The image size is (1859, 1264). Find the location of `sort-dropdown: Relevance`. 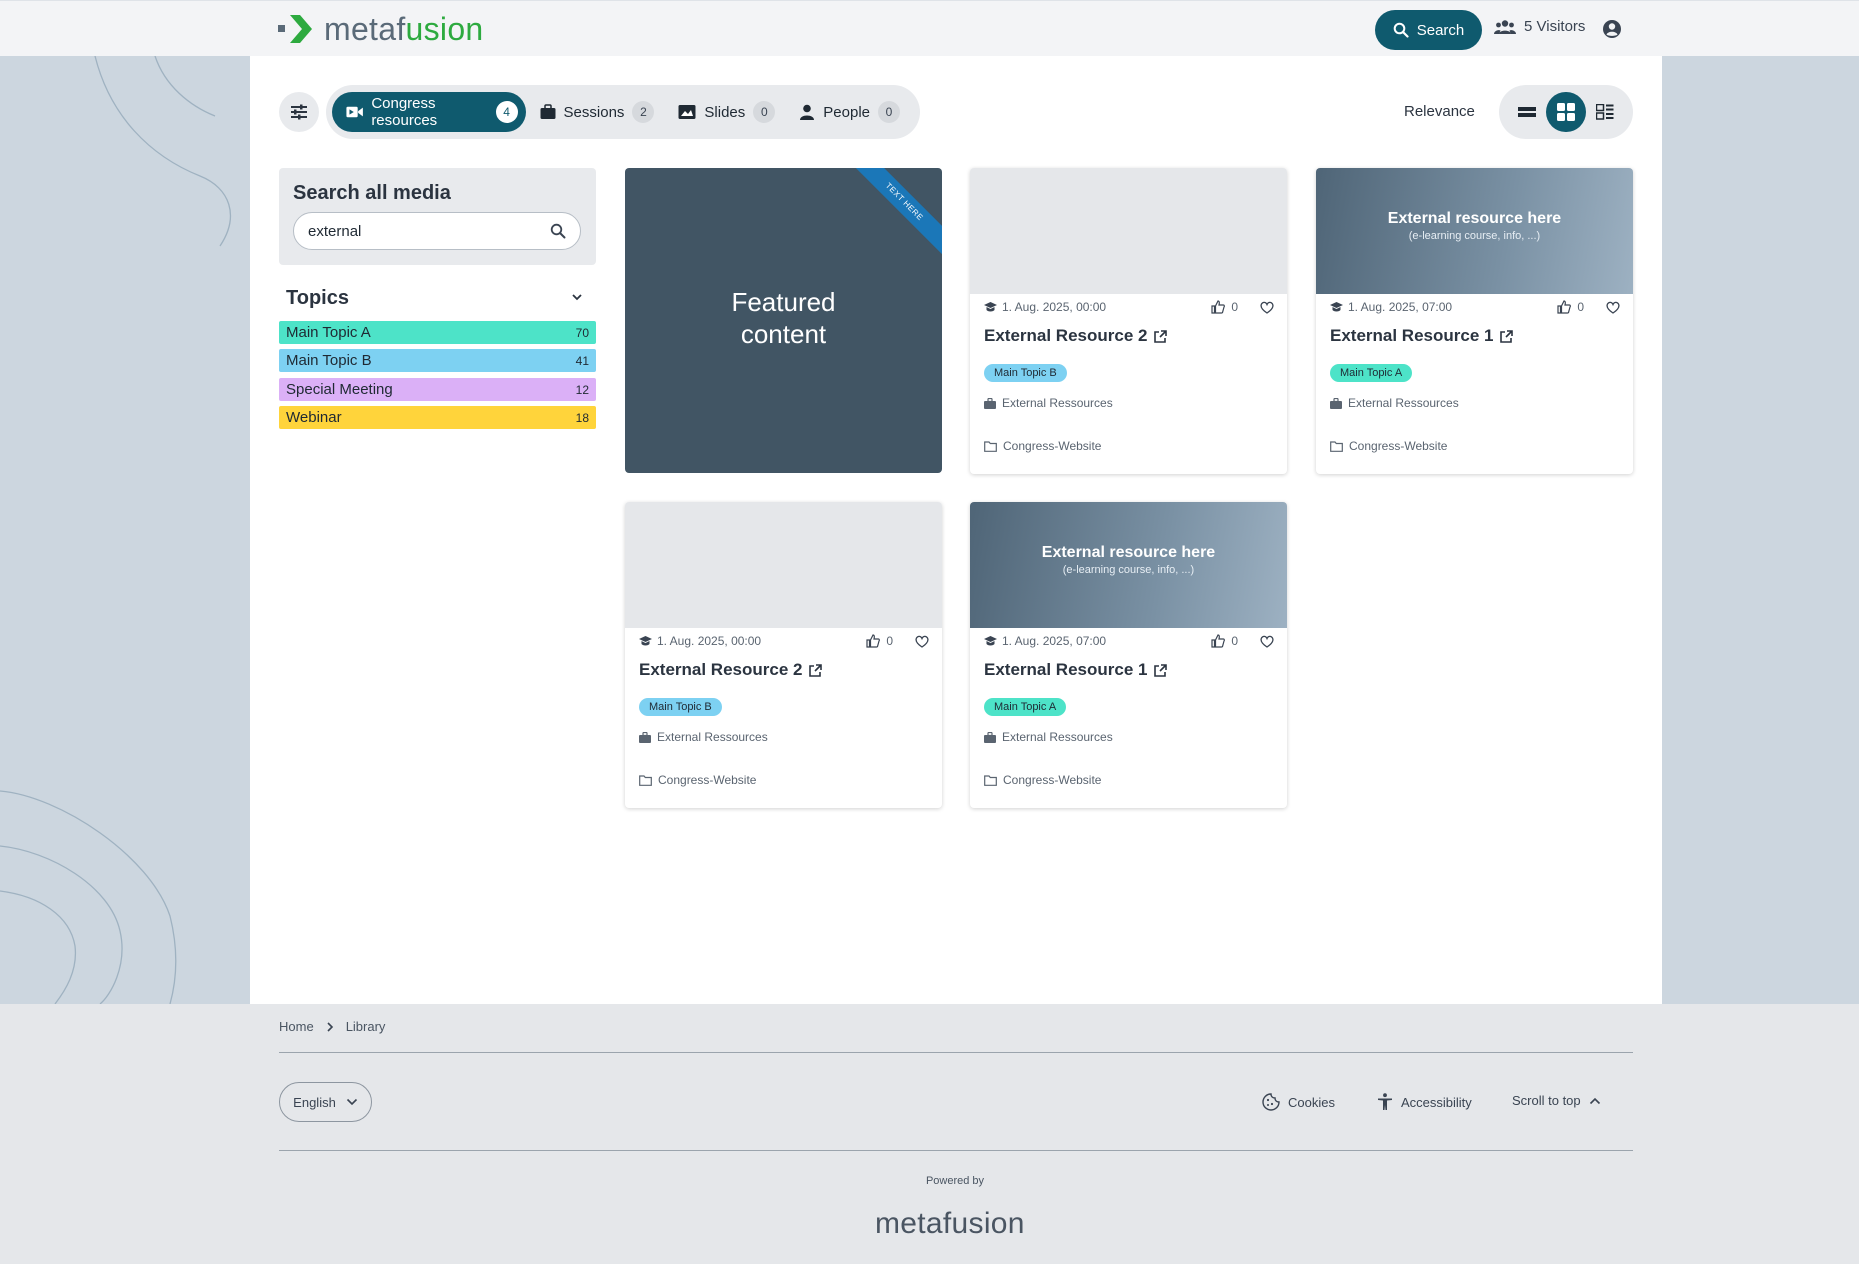

sort-dropdown: Relevance is located at coordinates (1439, 111).